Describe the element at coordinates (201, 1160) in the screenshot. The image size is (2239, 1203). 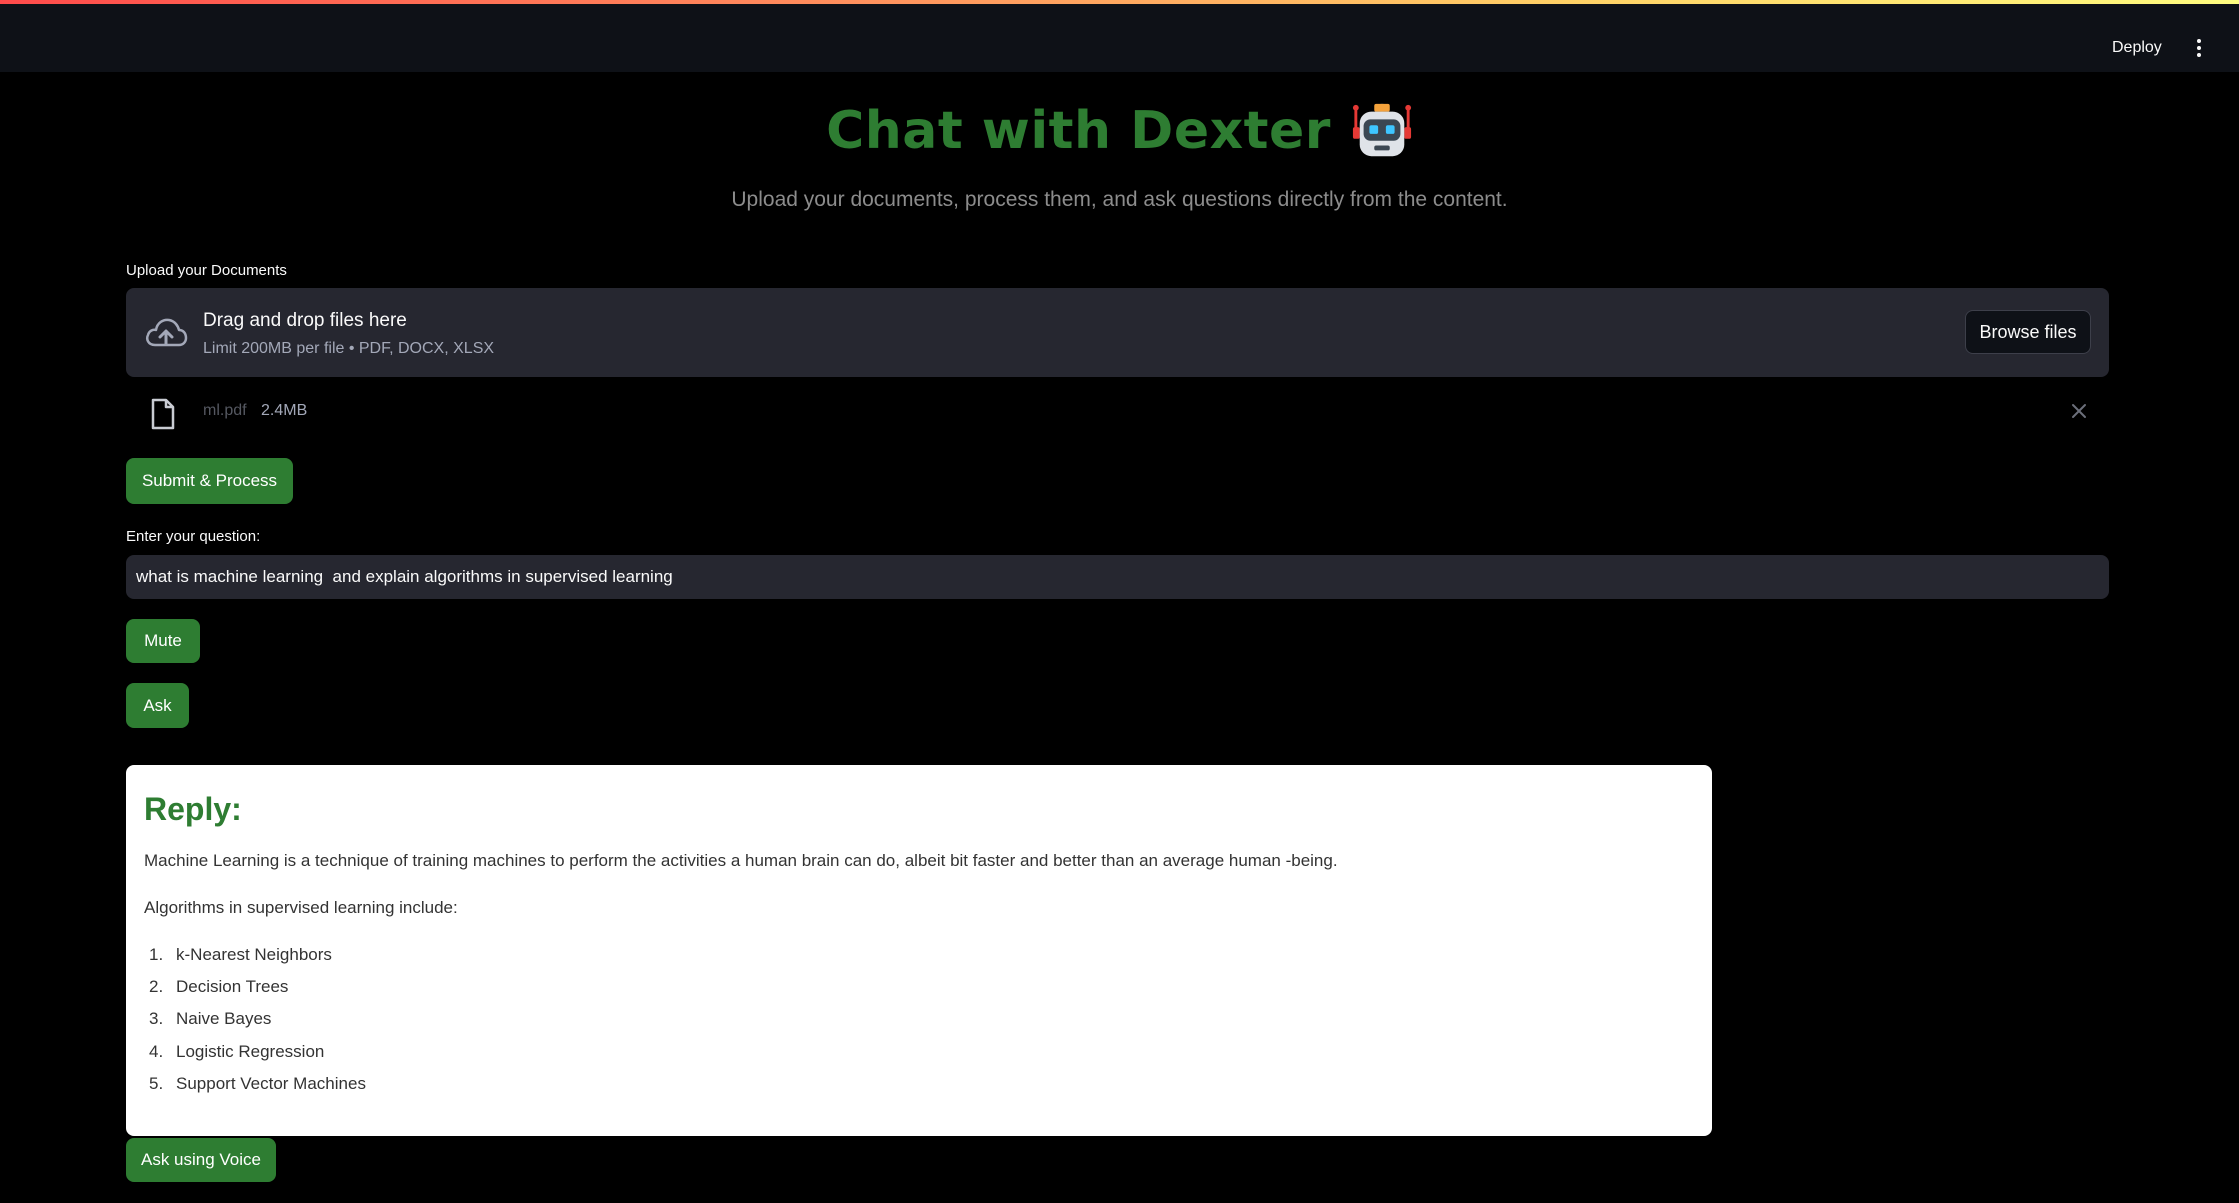
I see `ask-using-voice-button: Ask using Voice` at that location.